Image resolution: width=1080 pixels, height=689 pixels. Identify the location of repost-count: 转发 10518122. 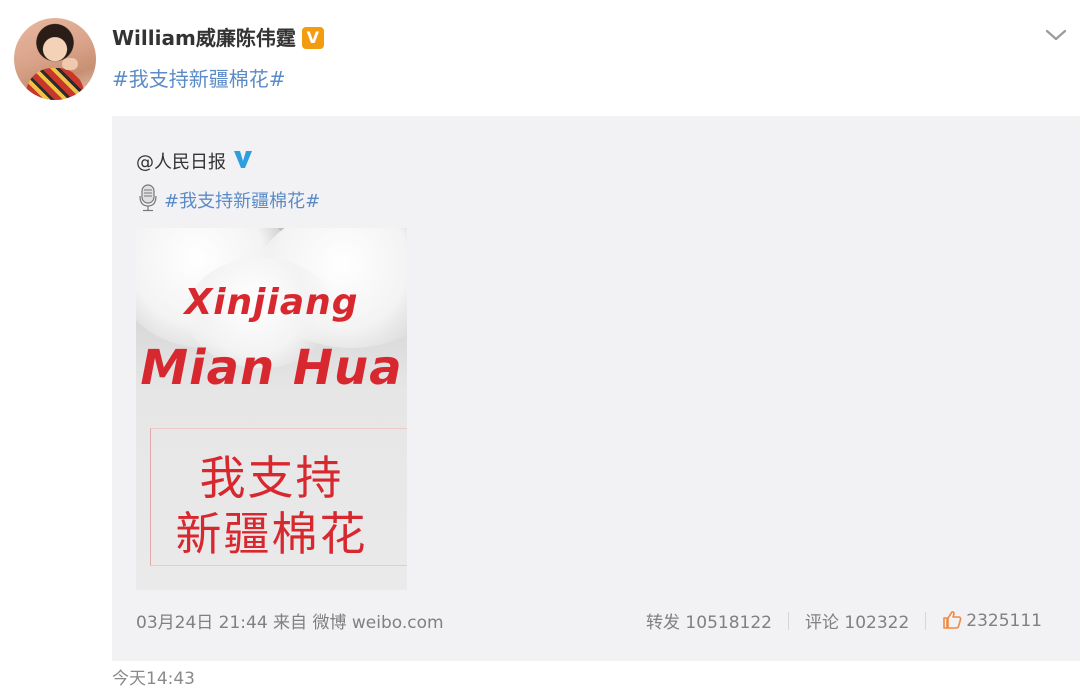
(709, 620).